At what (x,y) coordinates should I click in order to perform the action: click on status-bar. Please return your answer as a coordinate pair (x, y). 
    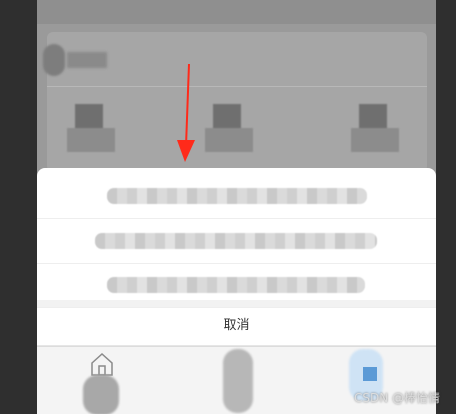
    Looking at the image, I should click on (236, 12).